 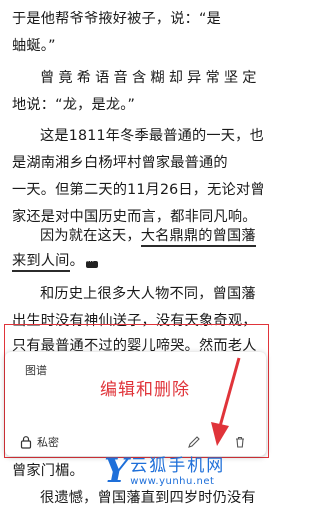 What do you see at coordinates (226, 401) in the screenshot?
I see `annotation-arrow` at bounding box center [226, 401].